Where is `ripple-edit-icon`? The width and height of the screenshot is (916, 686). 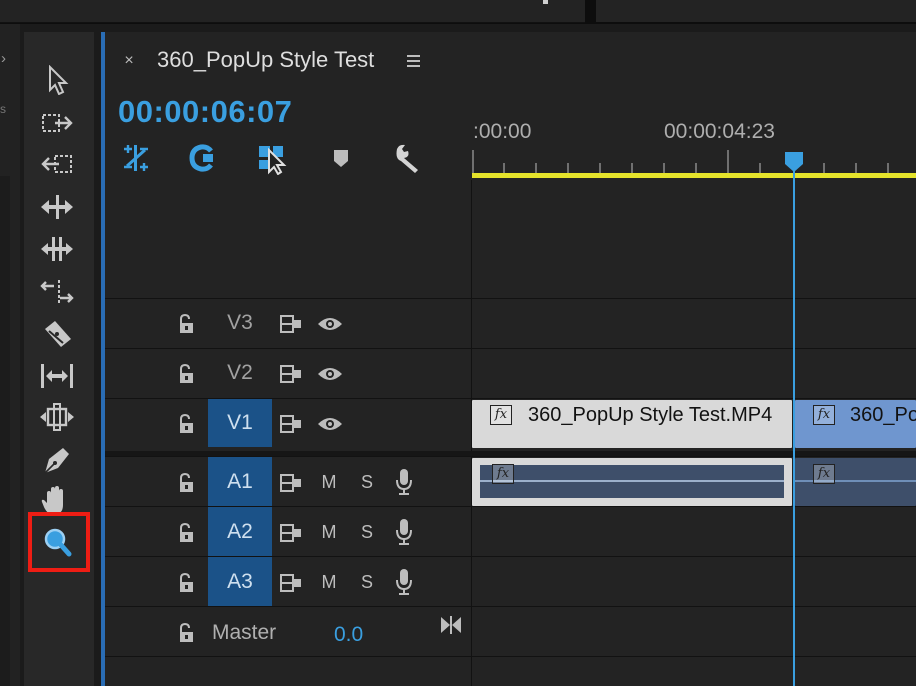 ripple-edit-icon is located at coordinates (57, 207).